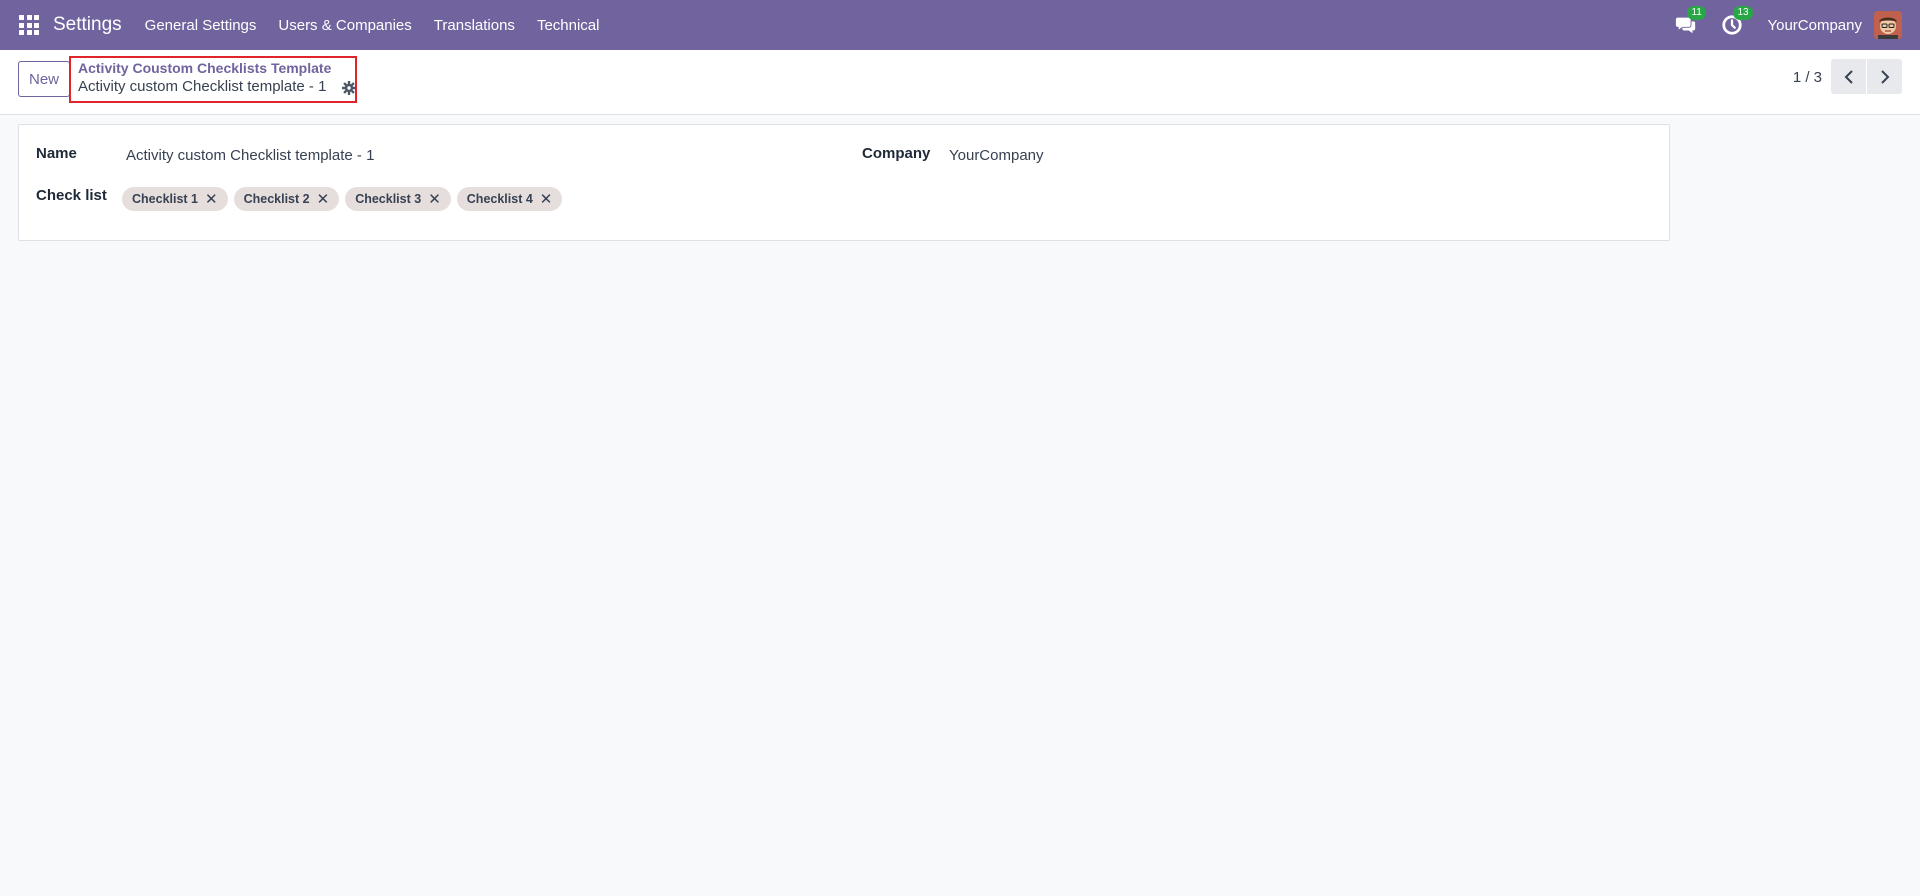  Describe the element at coordinates (44, 79) in the screenshot. I see `new-button: New` at that location.